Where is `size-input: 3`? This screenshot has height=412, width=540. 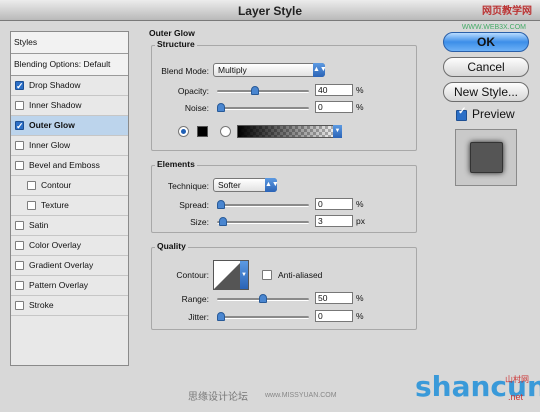 size-input: 3 is located at coordinates (334, 221).